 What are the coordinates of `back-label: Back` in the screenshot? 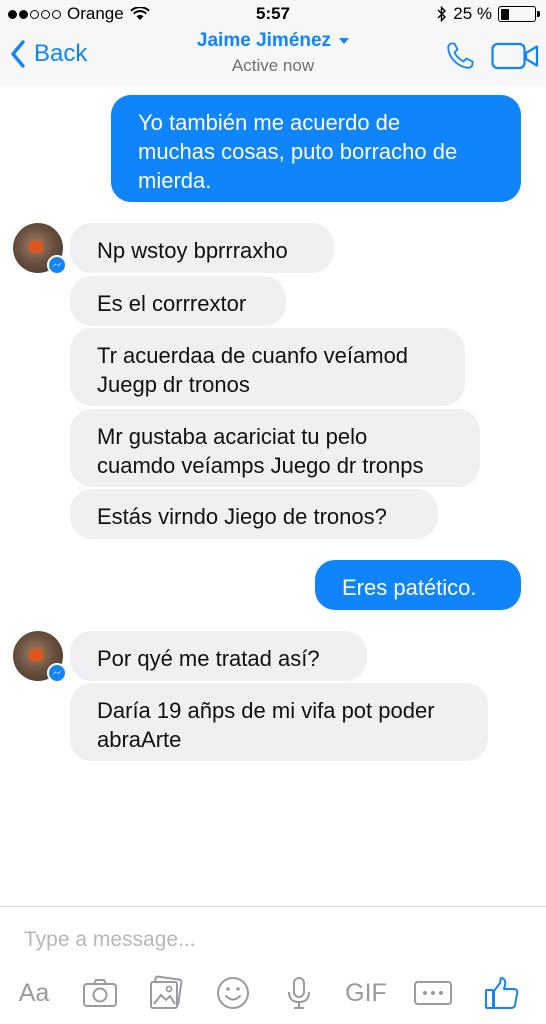 It's located at (61, 53).